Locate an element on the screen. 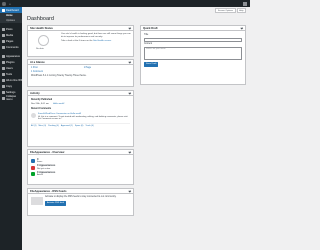  comments-icon is located at coordinates (3, 47).